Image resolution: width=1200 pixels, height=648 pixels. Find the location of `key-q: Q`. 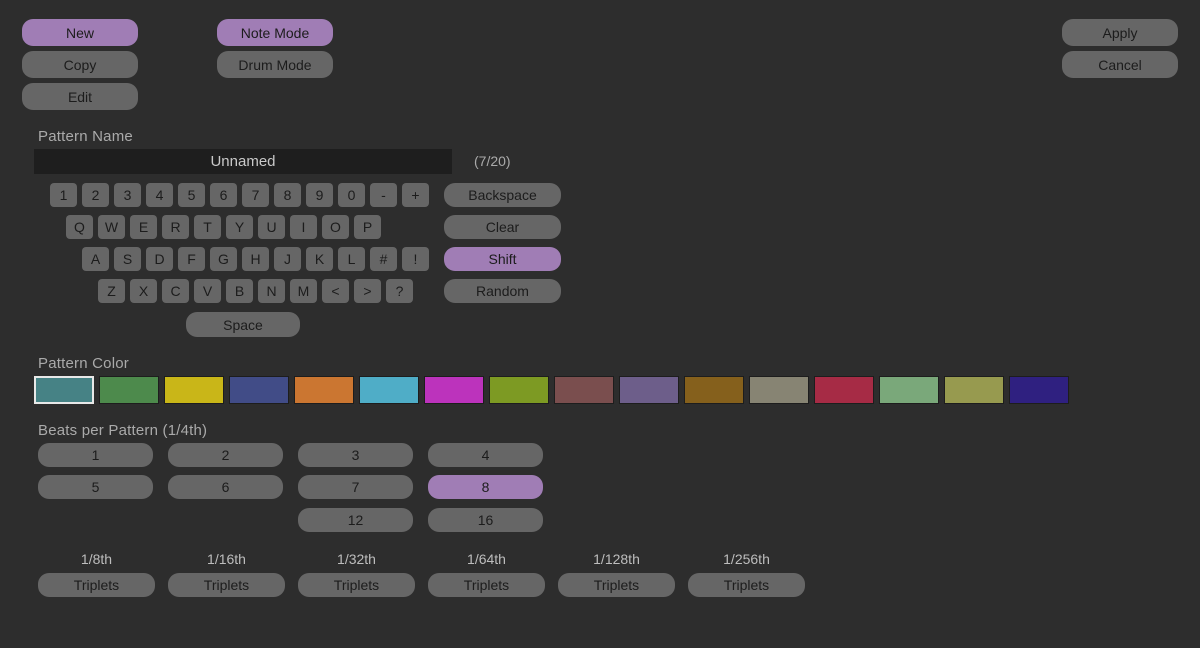

key-q: Q is located at coordinates (79, 227).